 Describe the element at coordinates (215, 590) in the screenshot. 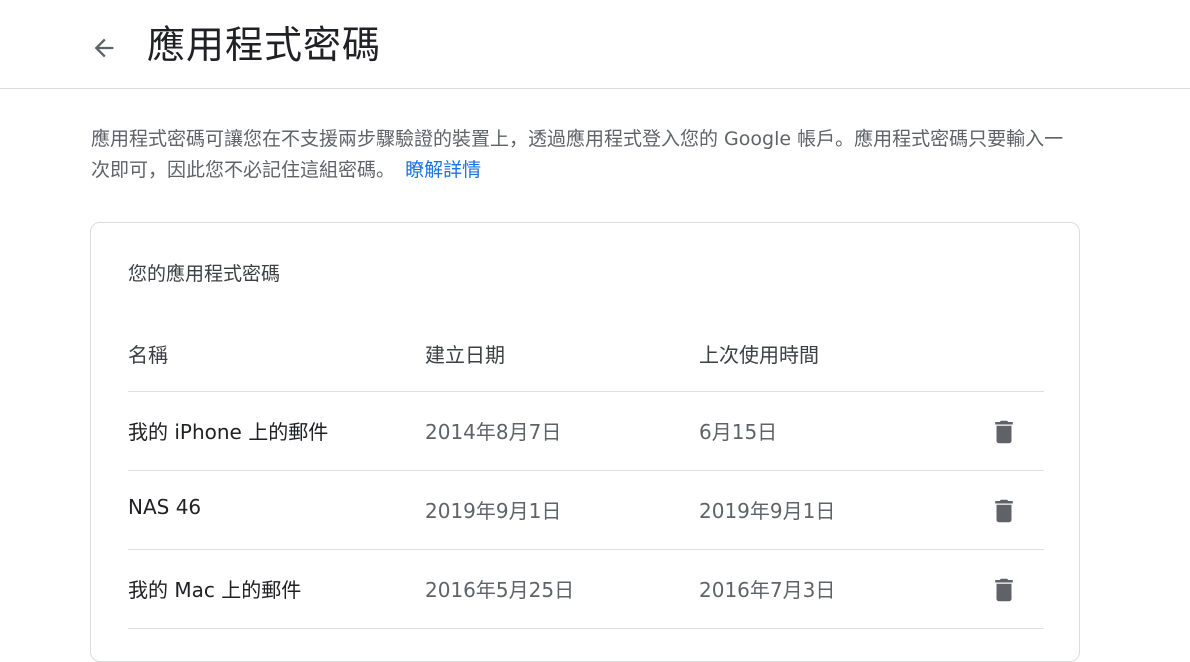

I see `row-name: 我的 Mac 上的郵件` at that location.